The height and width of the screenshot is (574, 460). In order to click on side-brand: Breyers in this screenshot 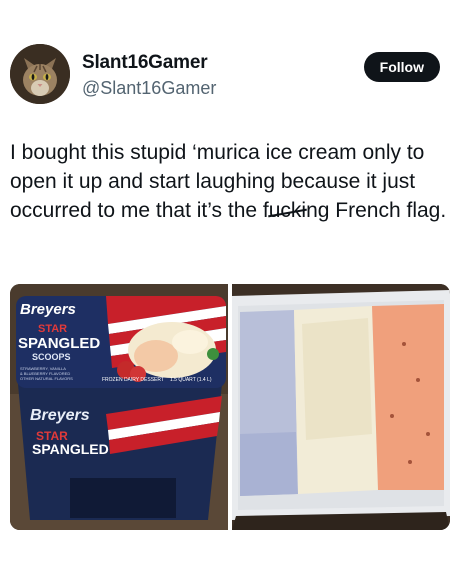, I will do `click(60, 415)`.